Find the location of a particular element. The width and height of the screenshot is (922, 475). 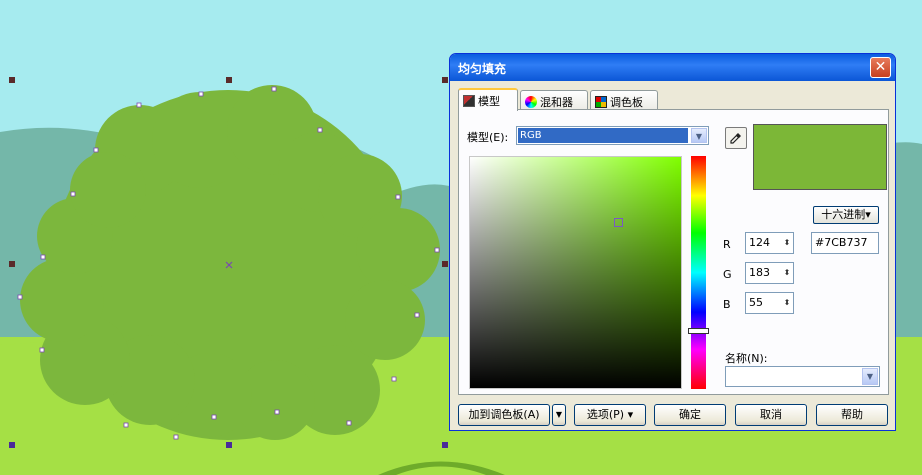

help-button: 帮助 is located at coordinates (852, 415).